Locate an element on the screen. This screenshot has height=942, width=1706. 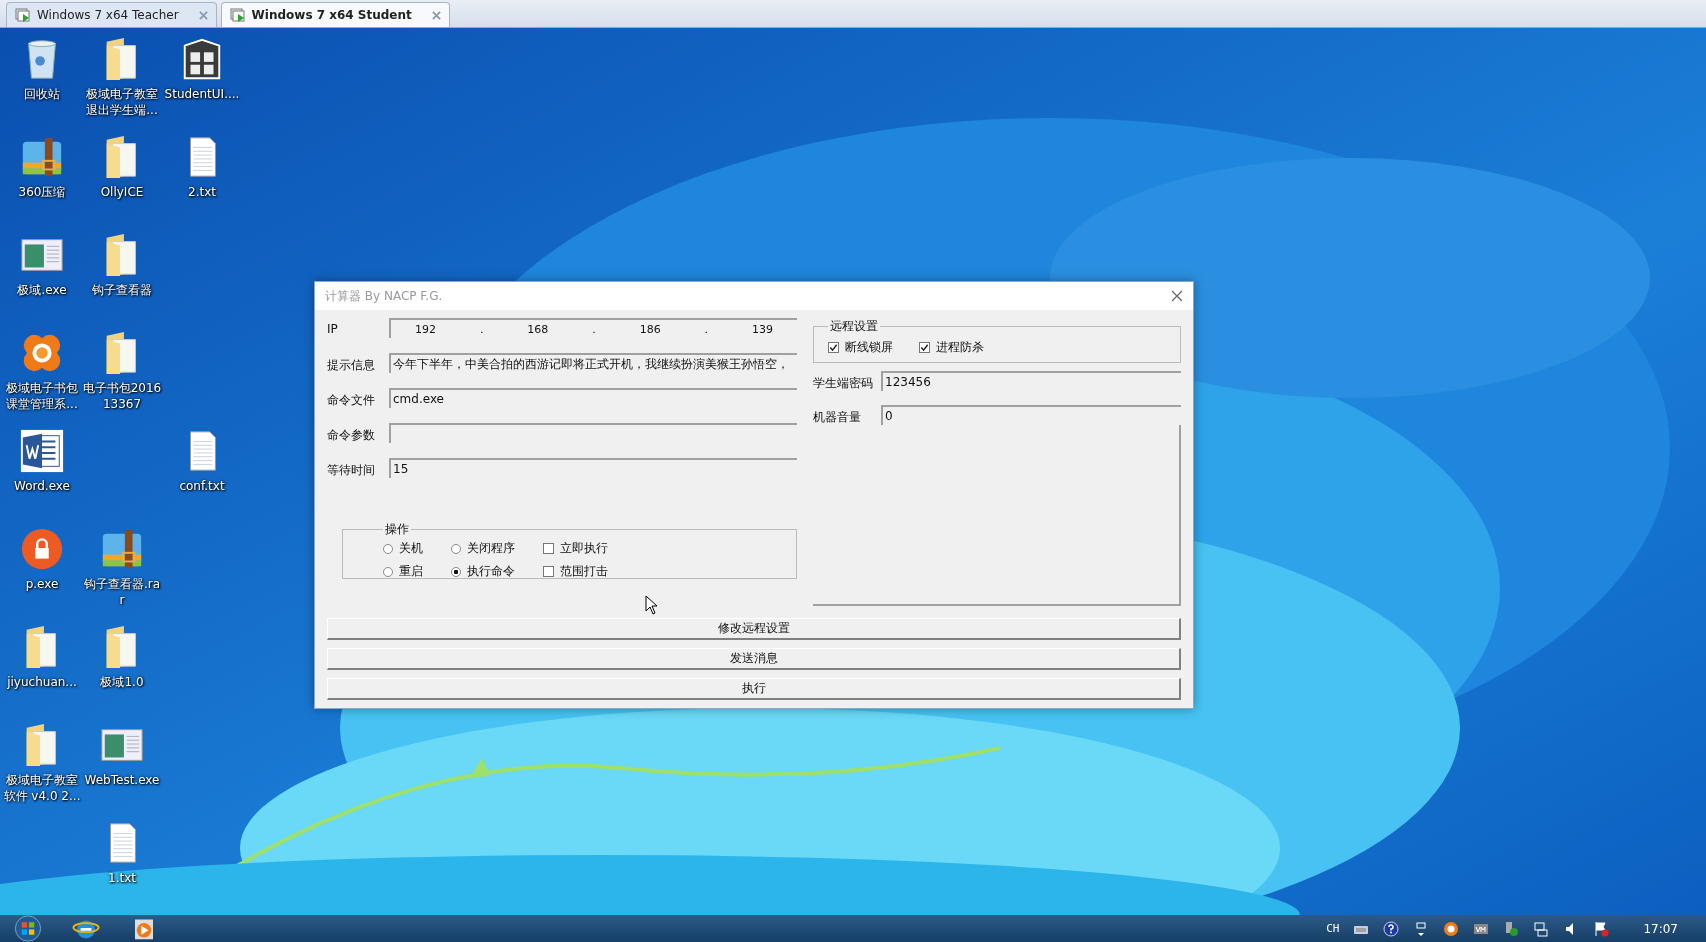
ip-octet: 139 is located at coordinates (762, 329).